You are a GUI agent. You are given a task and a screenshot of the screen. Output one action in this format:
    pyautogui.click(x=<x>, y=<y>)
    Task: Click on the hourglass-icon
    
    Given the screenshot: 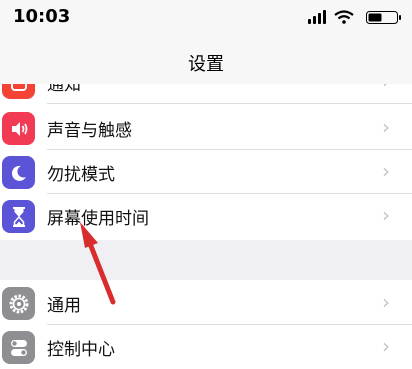 What is the action you would take?
    pyautogui.click(x=18, y=216)
    